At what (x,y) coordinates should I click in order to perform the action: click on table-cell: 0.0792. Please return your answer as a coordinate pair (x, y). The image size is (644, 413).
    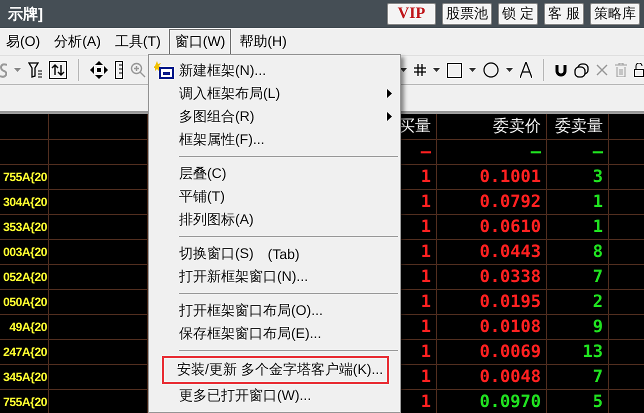
    Looking at the image, I should click on (491, 202).